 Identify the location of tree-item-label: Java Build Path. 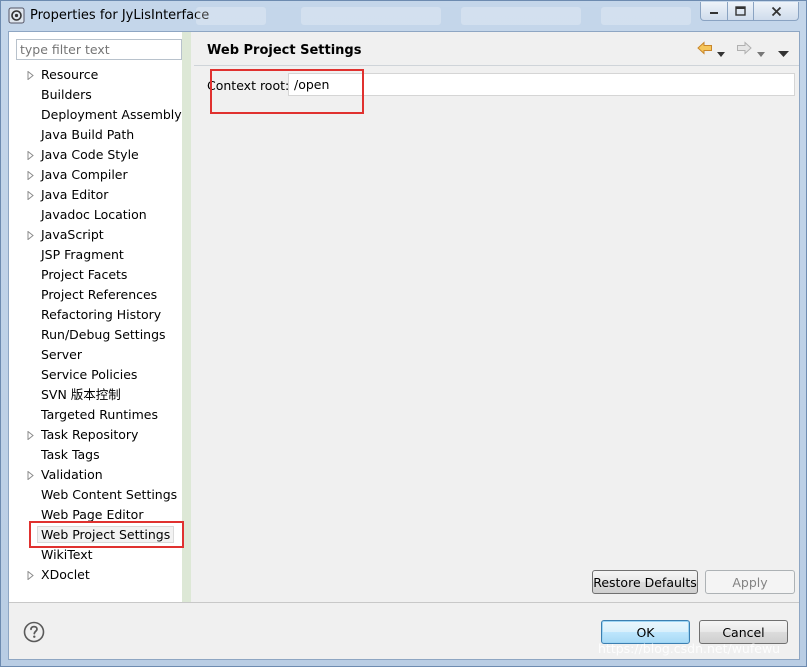
(88, 134).